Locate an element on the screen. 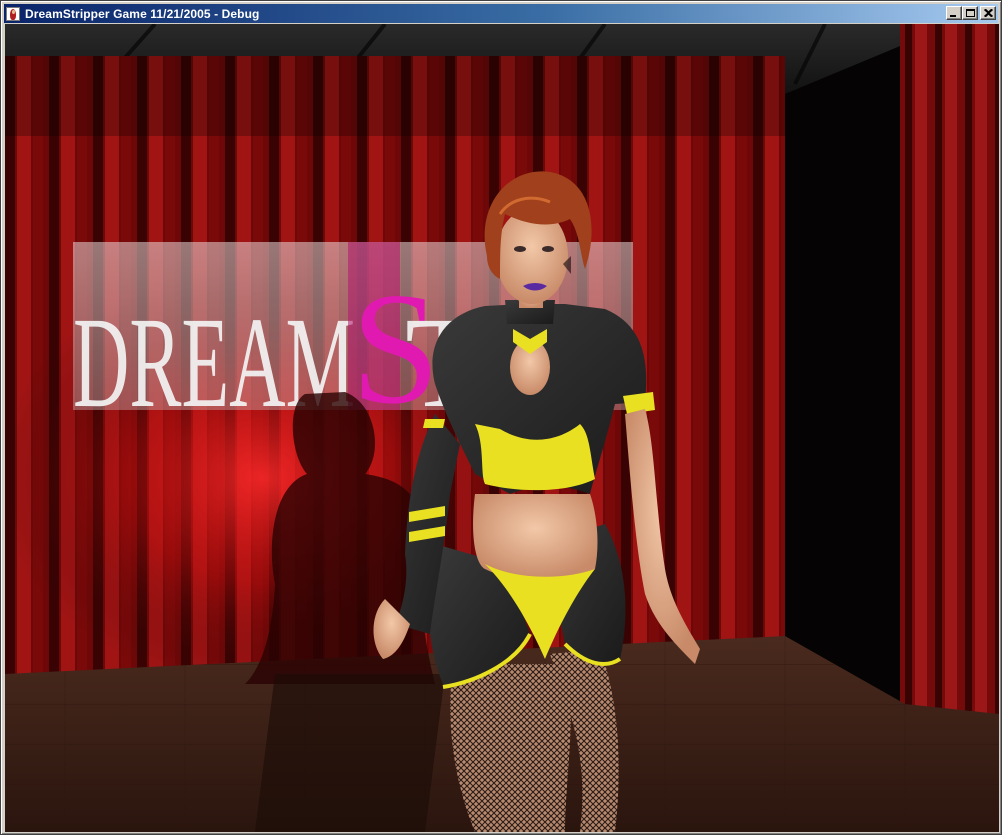 The image size is (1002, 835). title-bar: DreamStripper Game 11/21/2005 - Debug is located at coordinates (501, 13).